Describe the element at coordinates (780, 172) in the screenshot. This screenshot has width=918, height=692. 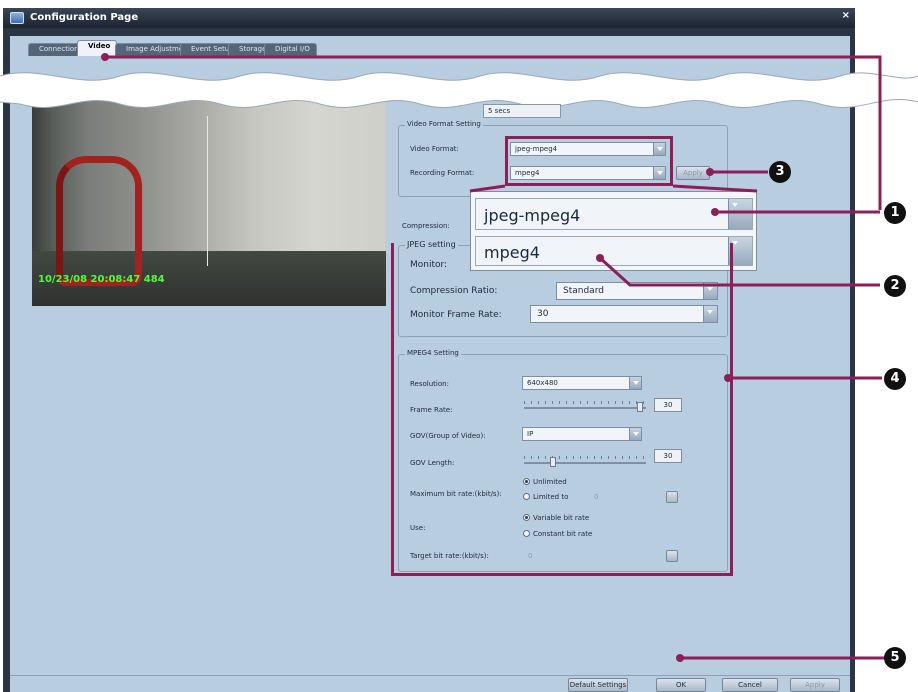
I see `callout-badge-3: 3` at that location.